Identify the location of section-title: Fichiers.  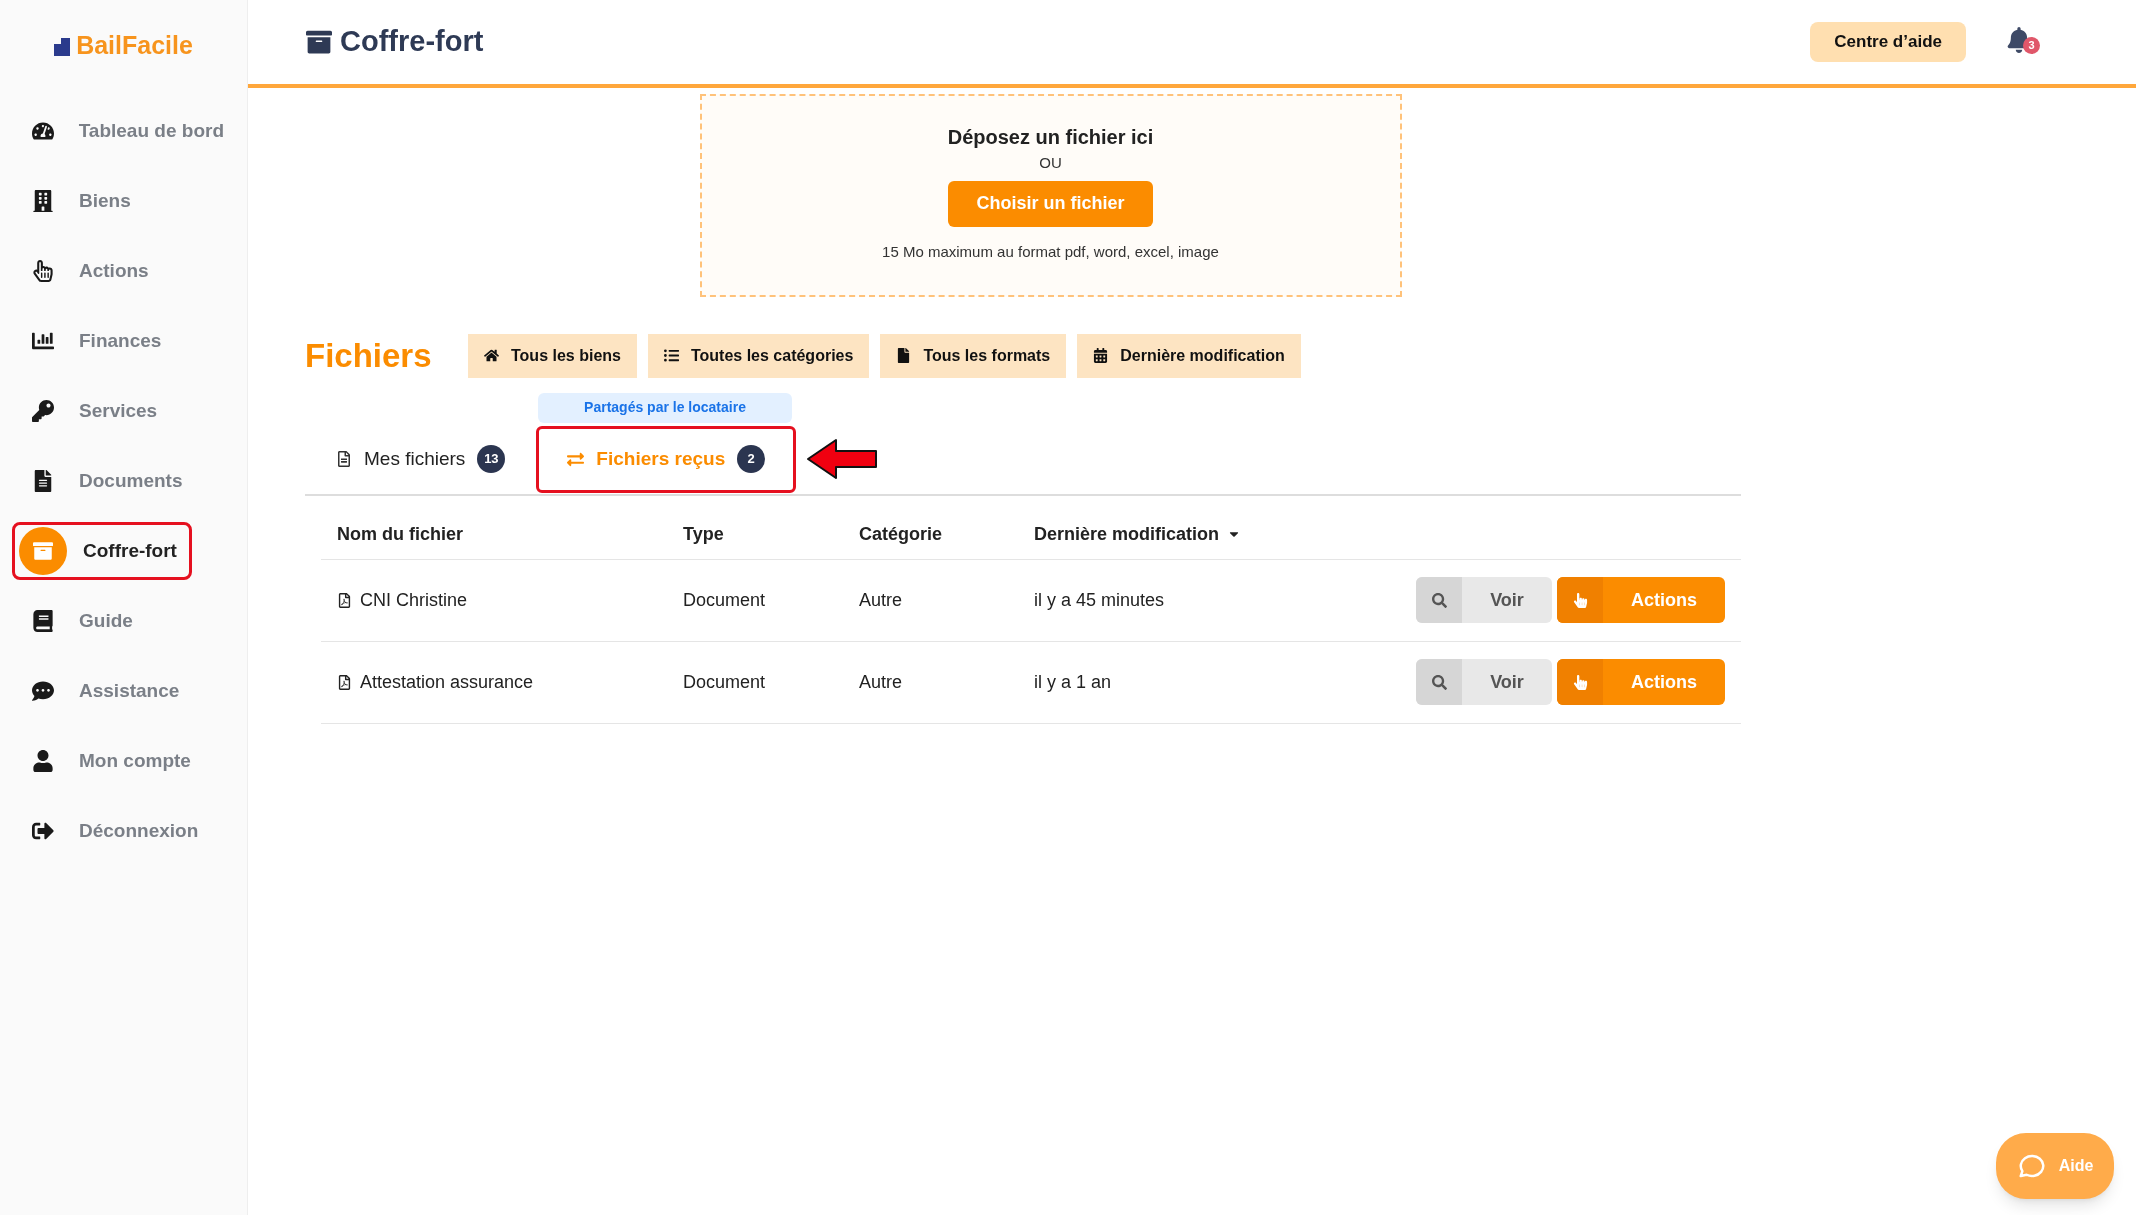
(369, 356).